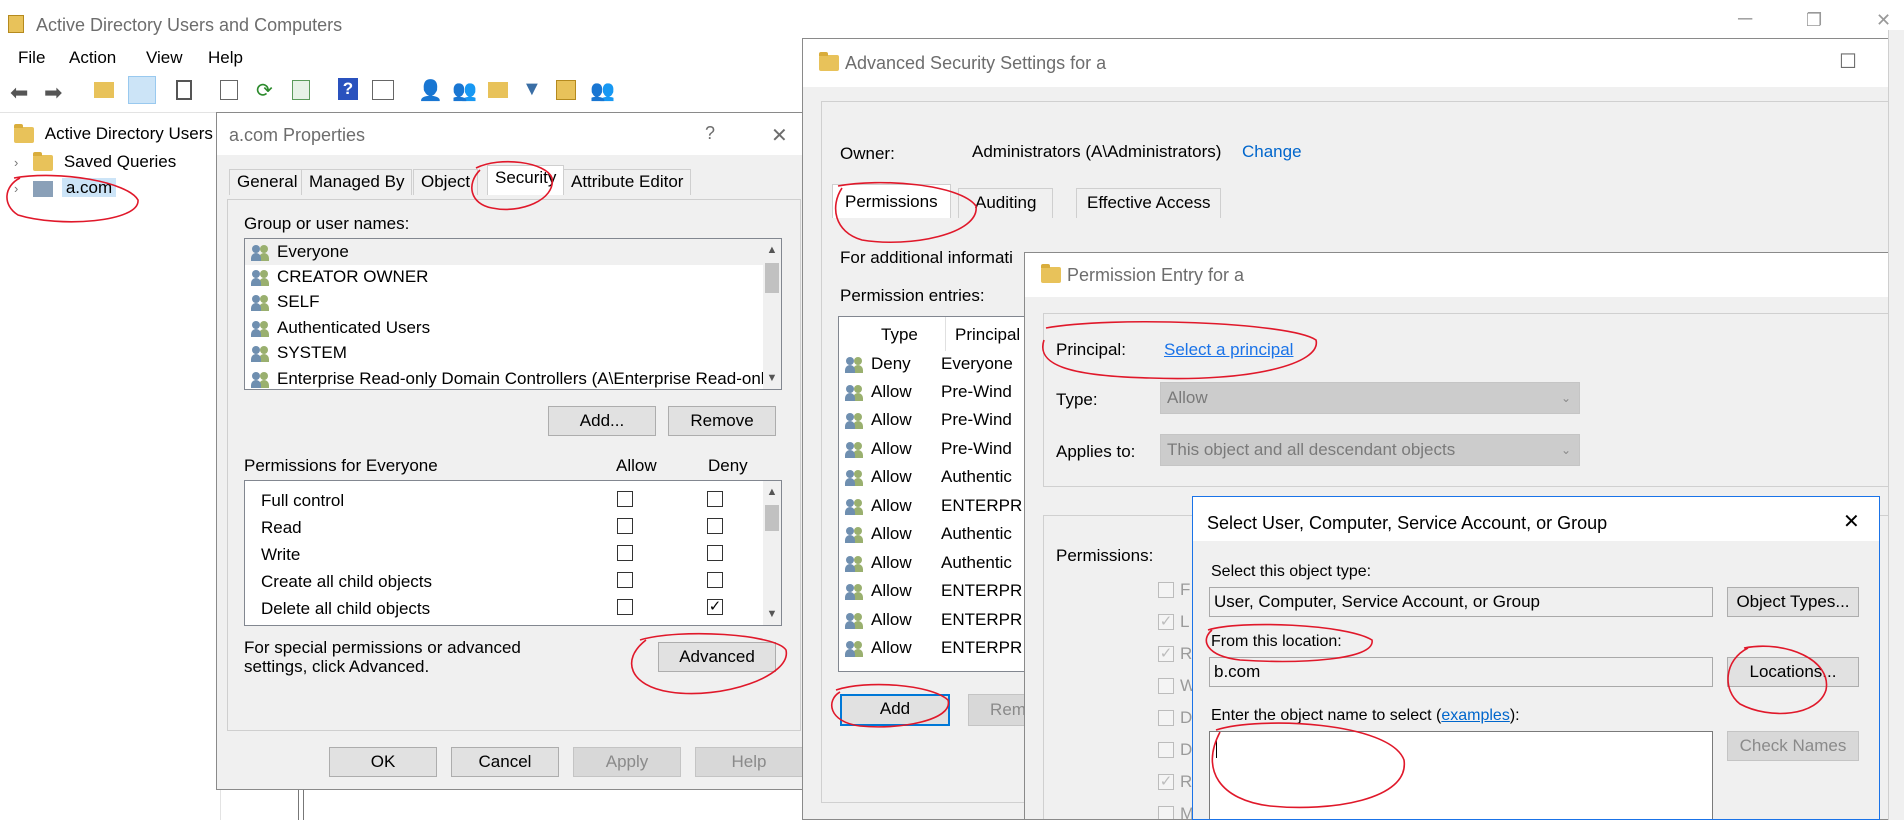  Describe the element at coordinates (1228, 350) in the screenshot. I see `select-principal-link: Select a principal` at that location.